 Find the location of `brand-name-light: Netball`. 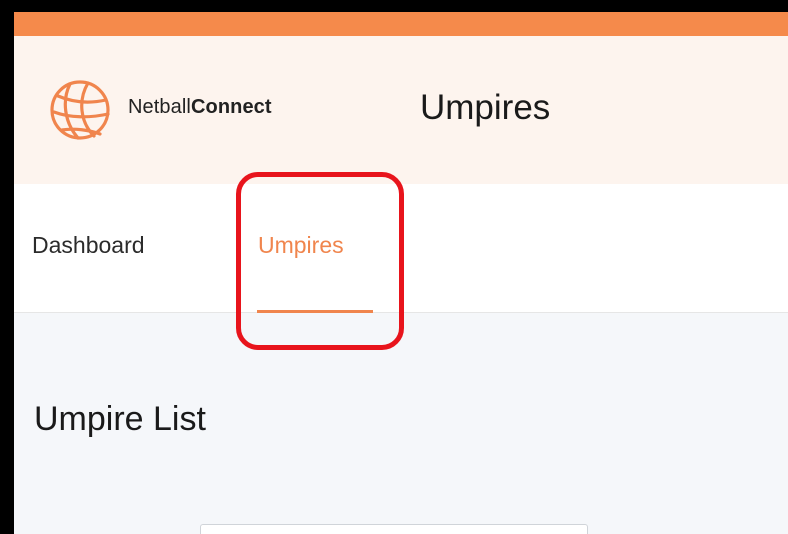

brand-name-light: Netball is located at coordinates (159, 107).